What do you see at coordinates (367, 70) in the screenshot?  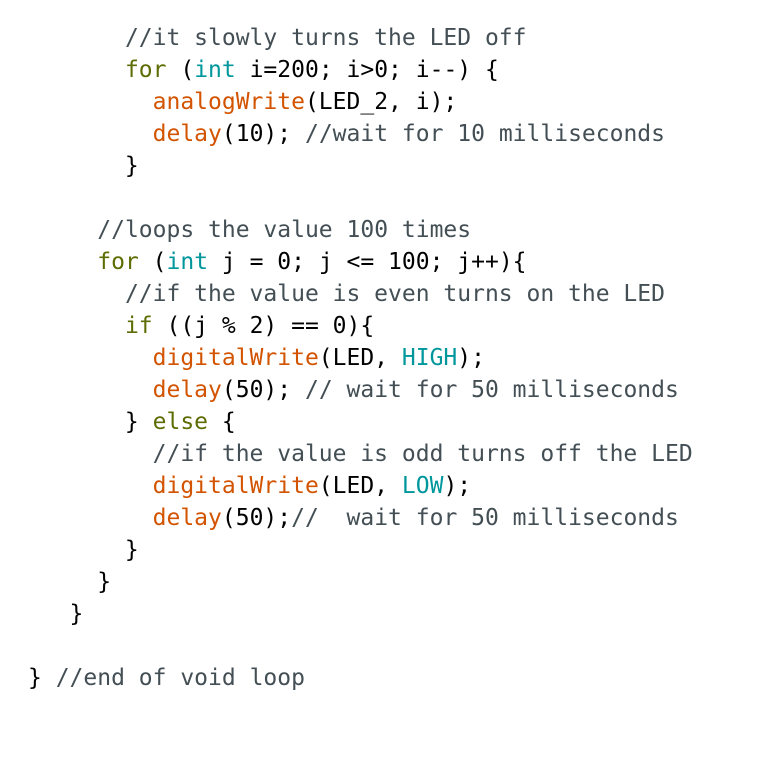 I see `code-text: i=200; i>0; i--) {` at bounding box center [367, 70].